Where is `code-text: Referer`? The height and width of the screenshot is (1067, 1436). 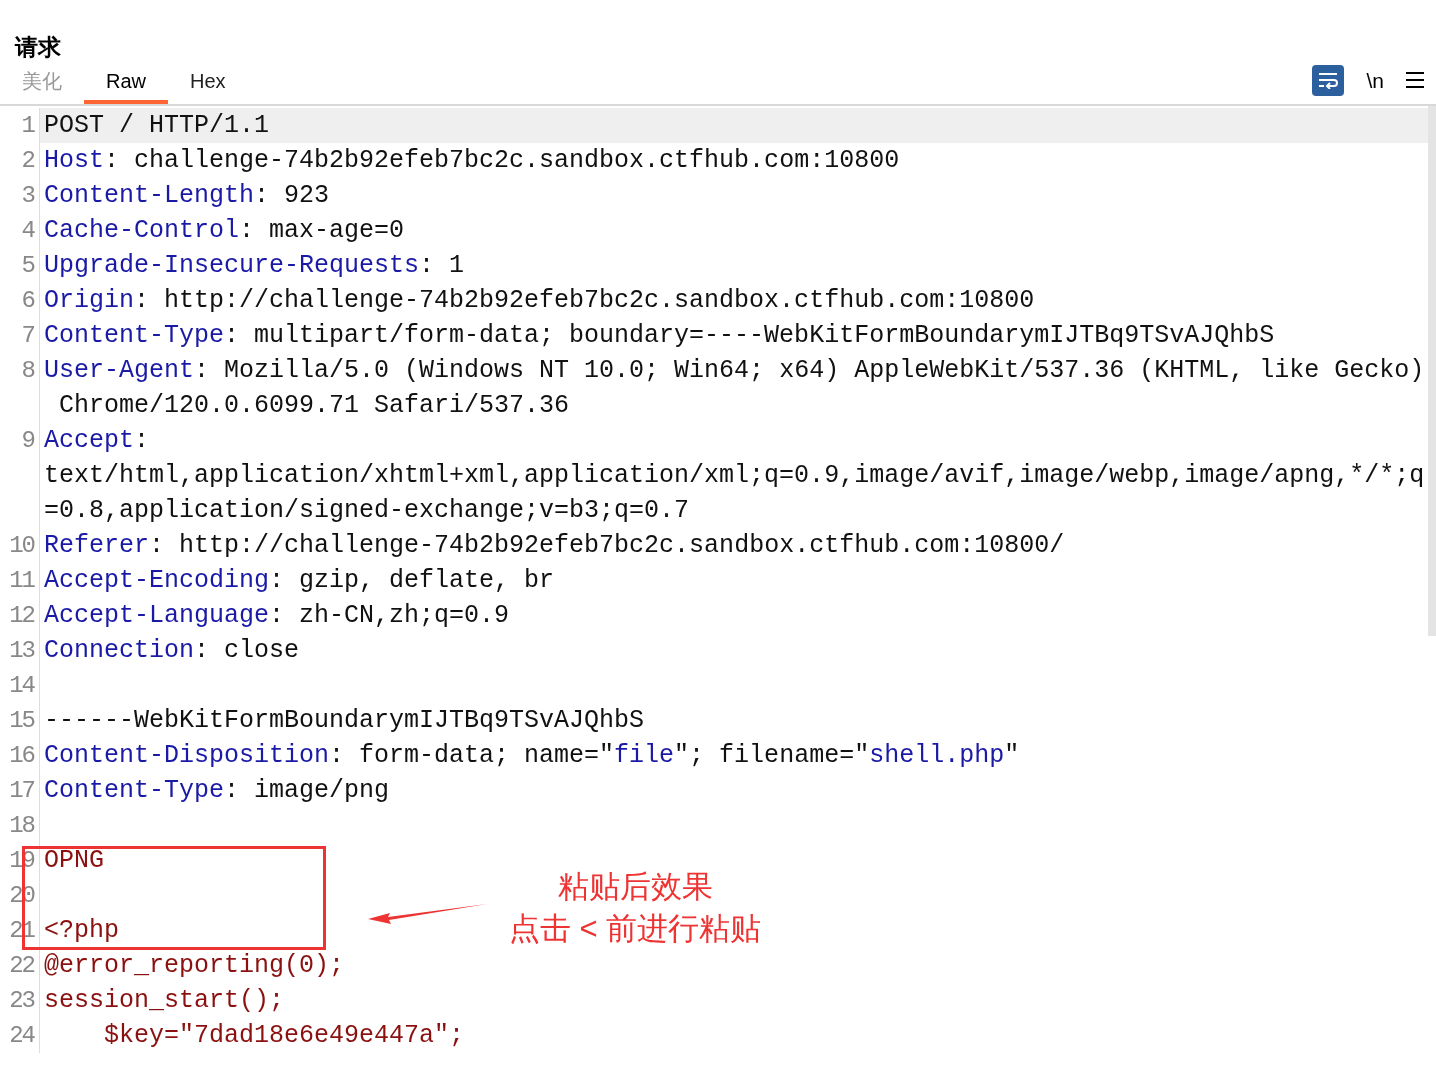
code-text: Referer is located at coordinates (97, 545).